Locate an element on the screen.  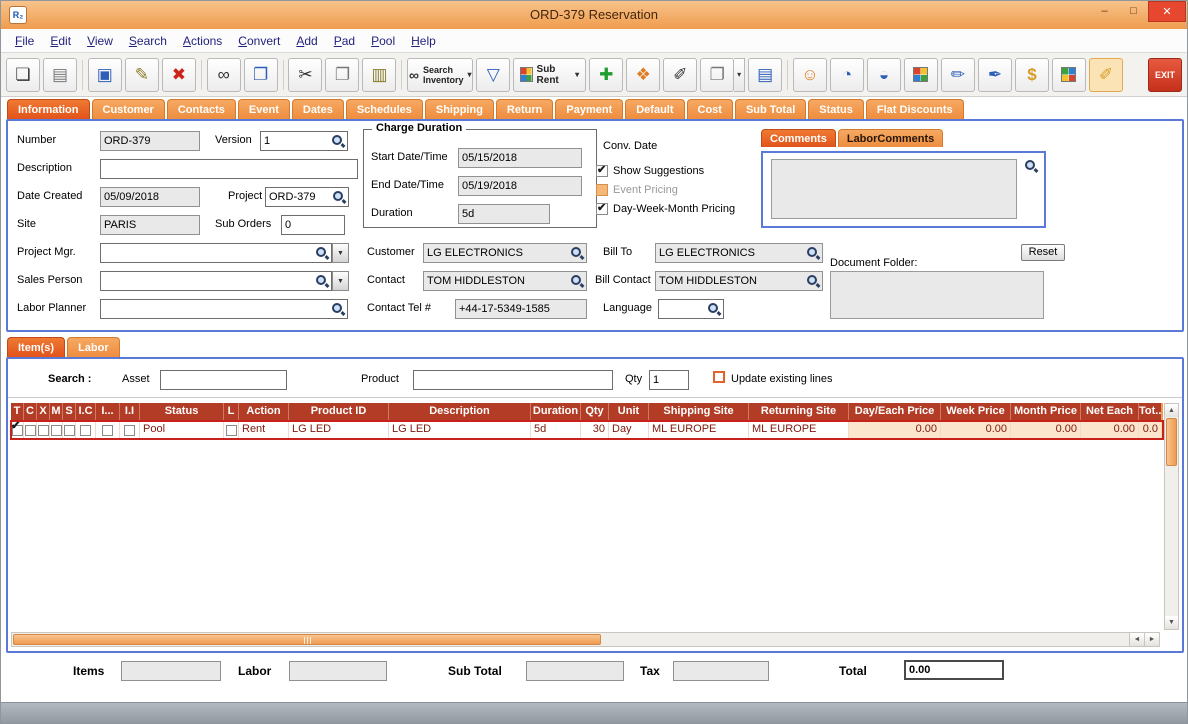
menu-item-file: File is located at coordinates (24, 41).